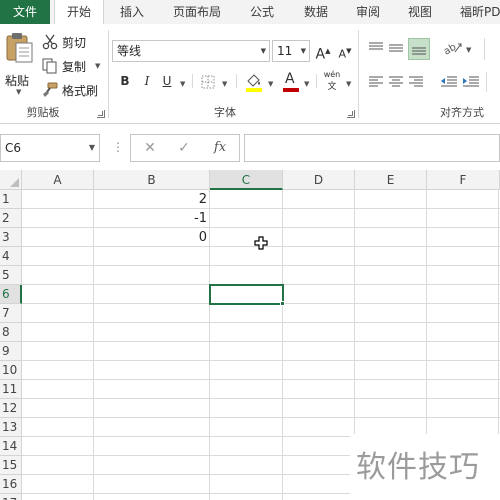 The image size is (500, 500). What do you see at coordinates (261, 243) in the screenshot?
I see `cursor-cross-icon` at bounding box center [261, 243].